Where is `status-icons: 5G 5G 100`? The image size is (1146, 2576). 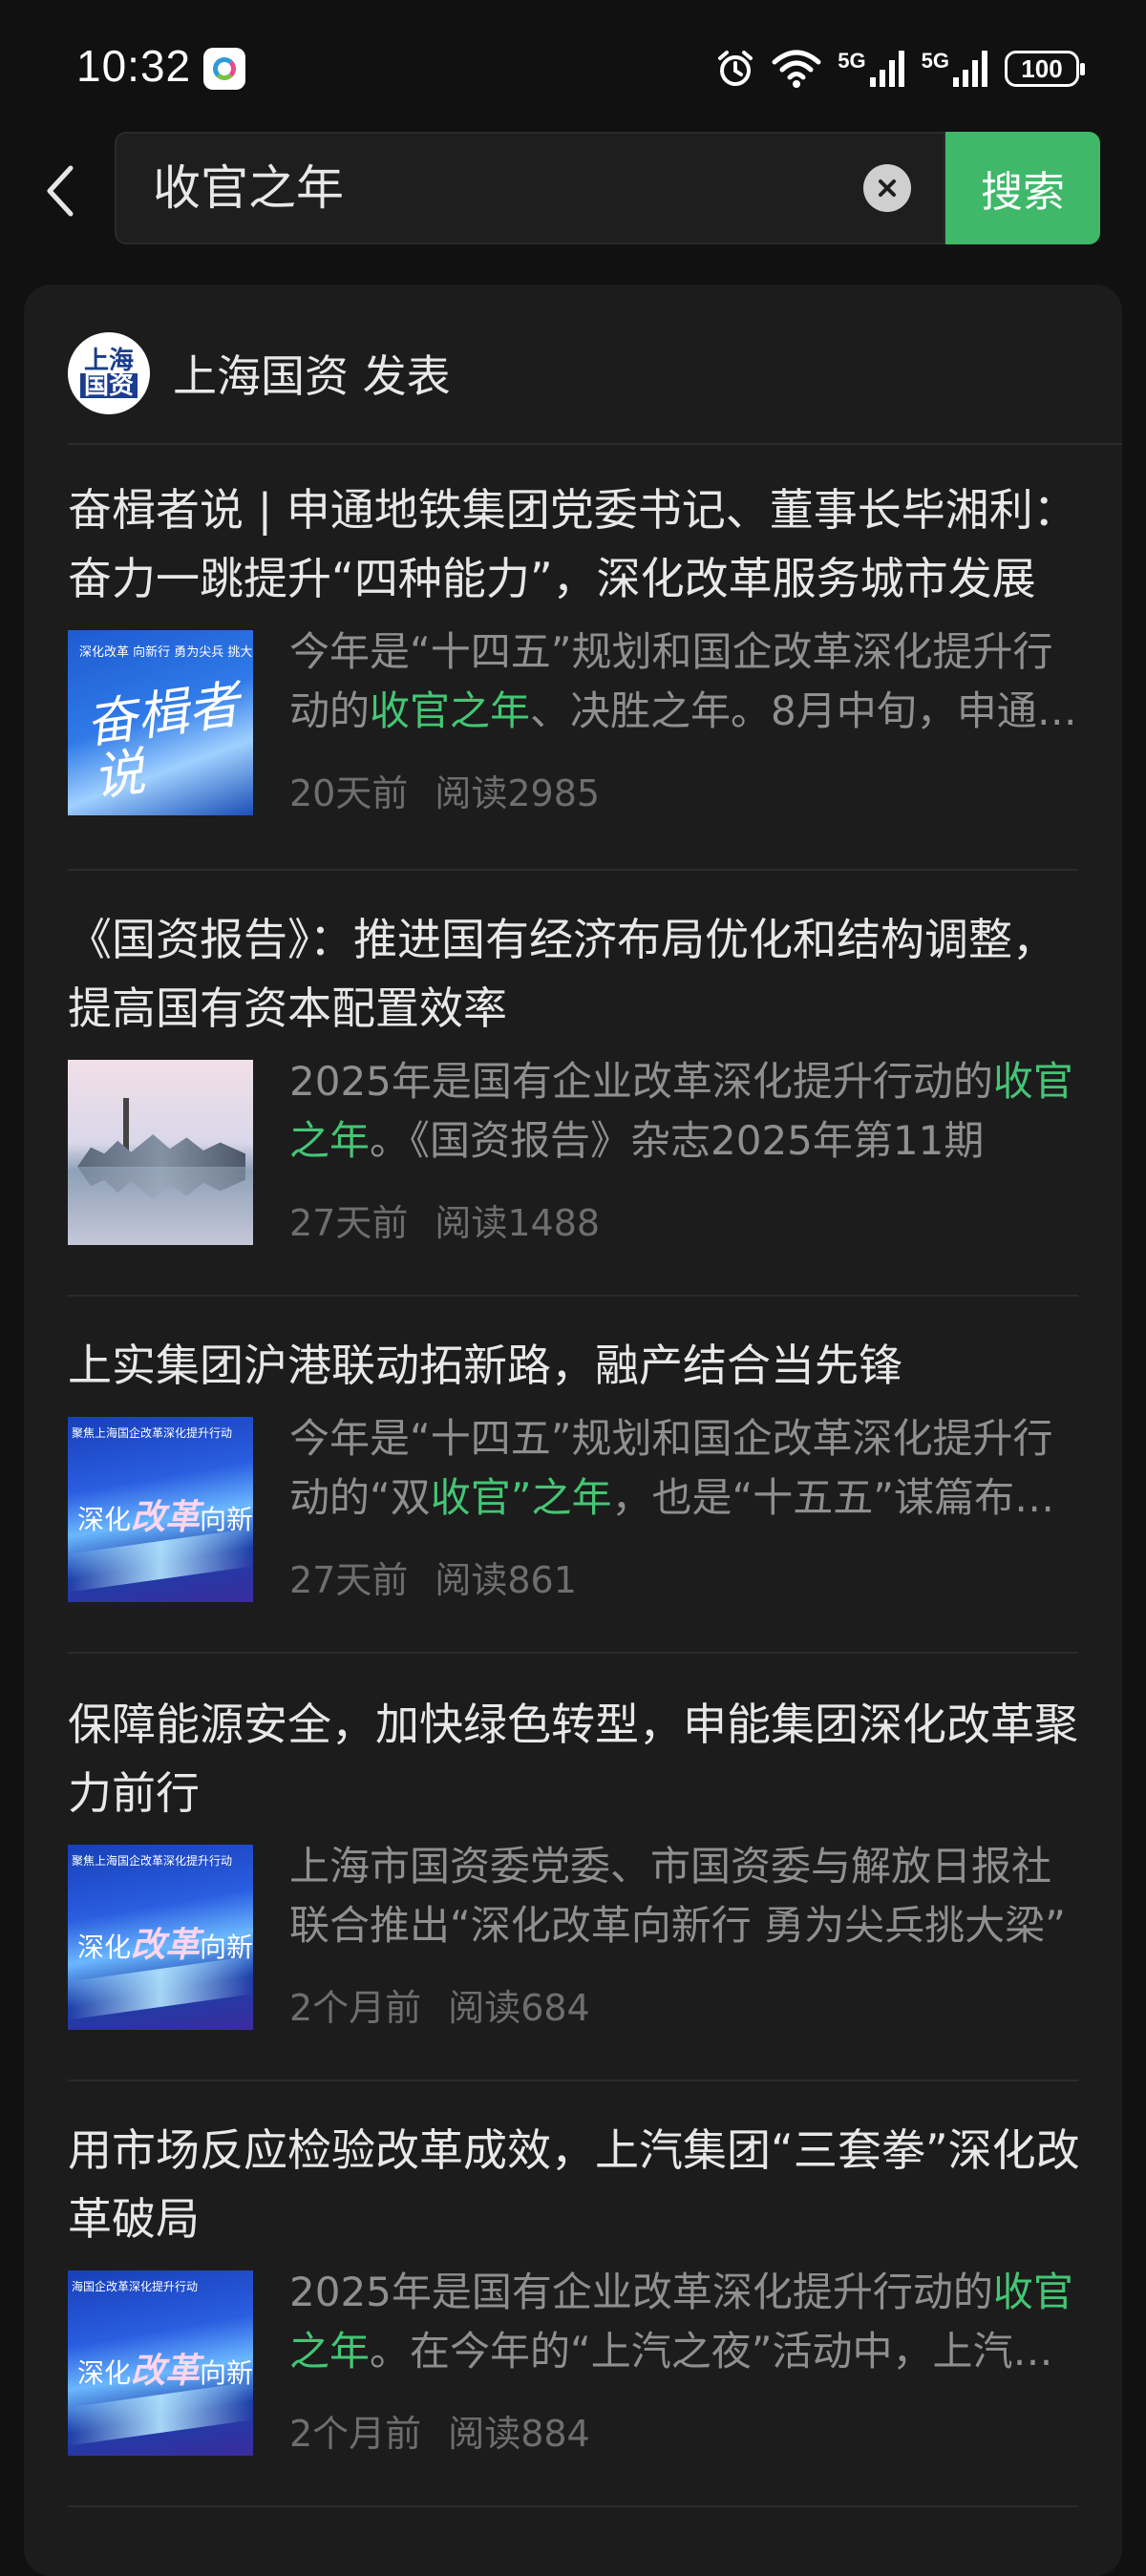
status-icons: 5G 5G 100 is located at coordinates (900, 69).